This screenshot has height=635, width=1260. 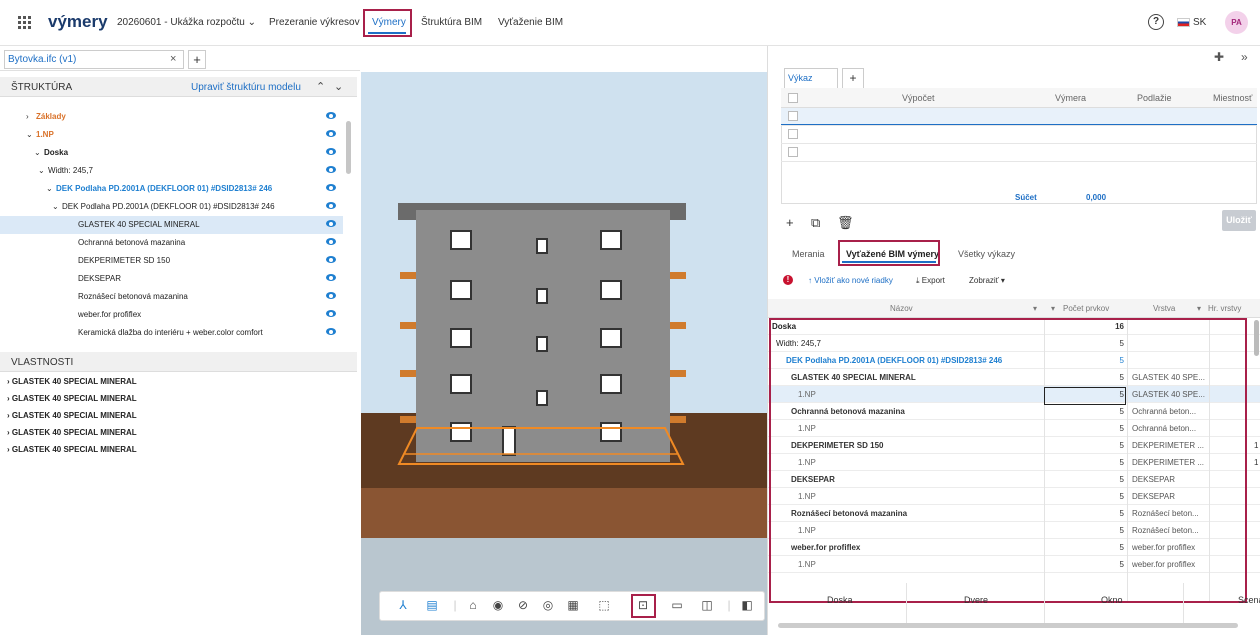 What do you see at coordinates (677, 605) in the screenshot?
I see `measure-icon: ▭` at bounding box center [677, 605].